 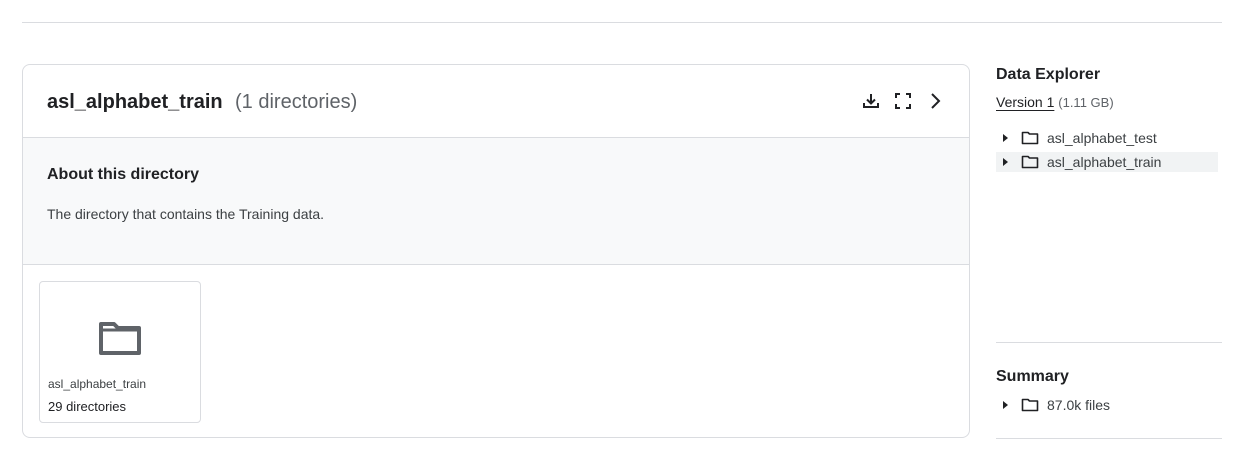 I want to click on tree-item-label: asl_alphabet_train, so click(x=1104, y=162).